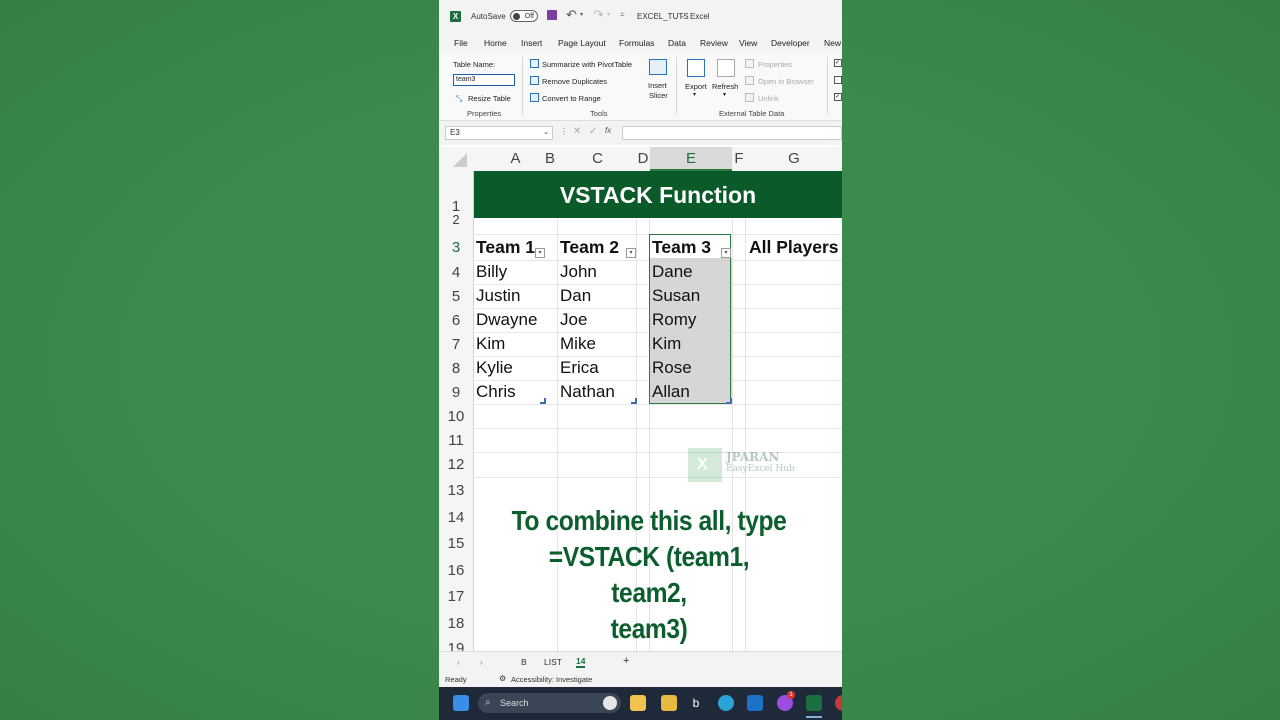  Describe the element at coordinates (622, 15) in the screenshot. I see `customize-toolbar-icon: ⩡` at that location.